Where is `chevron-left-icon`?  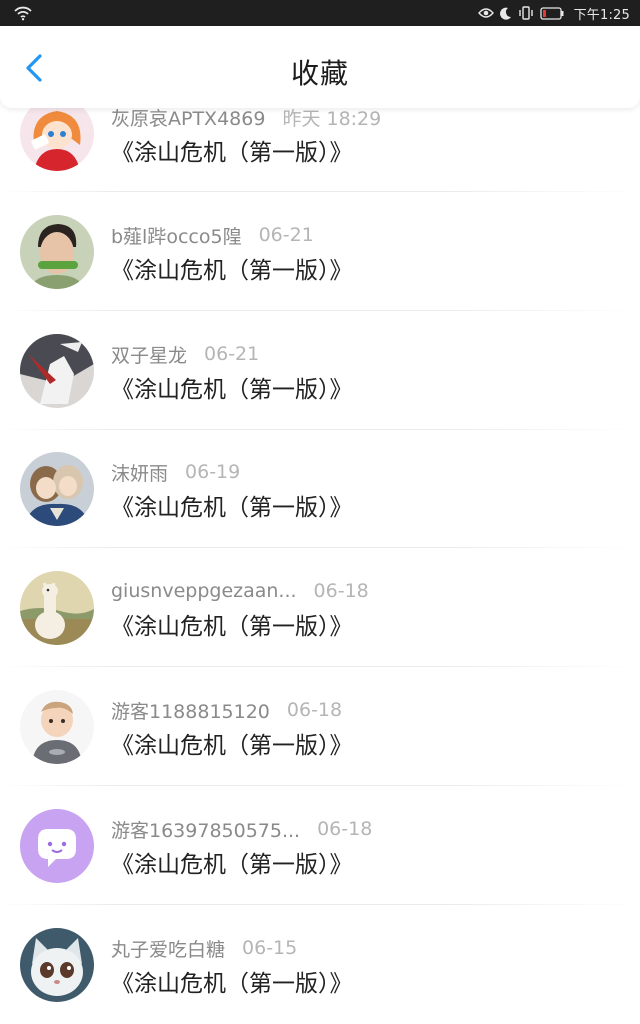 chevron-left-icon is located at coordinates (34, 68).